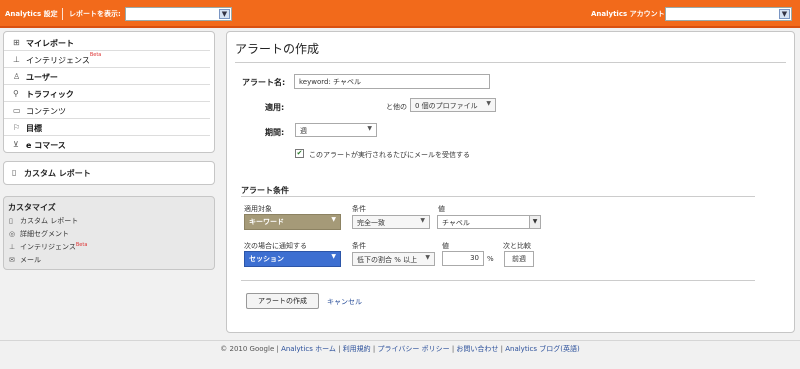  I want to click on target-select: キーワード ▼, so click(292, 222).